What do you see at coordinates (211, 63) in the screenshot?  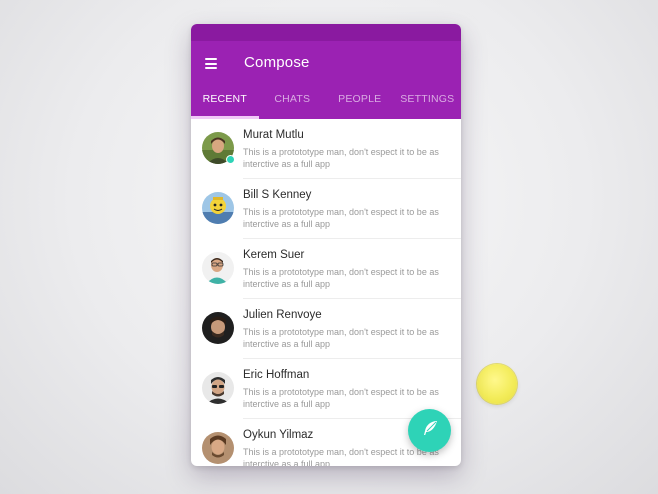 I see `hamburger-menu-icon` at bounding box center [211, 63].